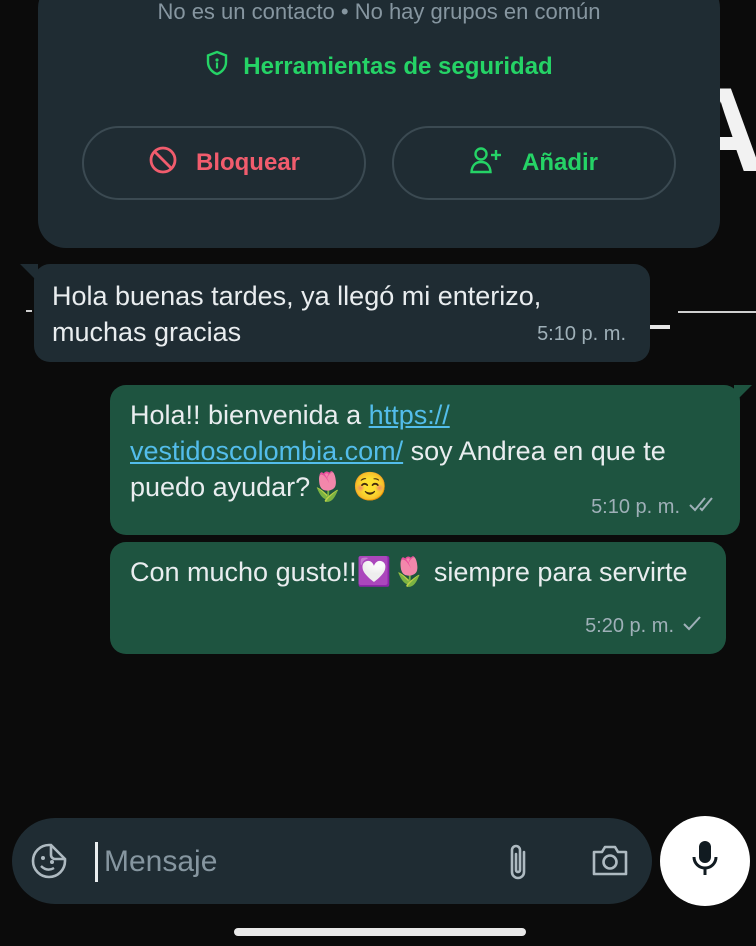 The height and width of the screenshot is (946, 756). I want to click on attach-icon, so click(518, 864).